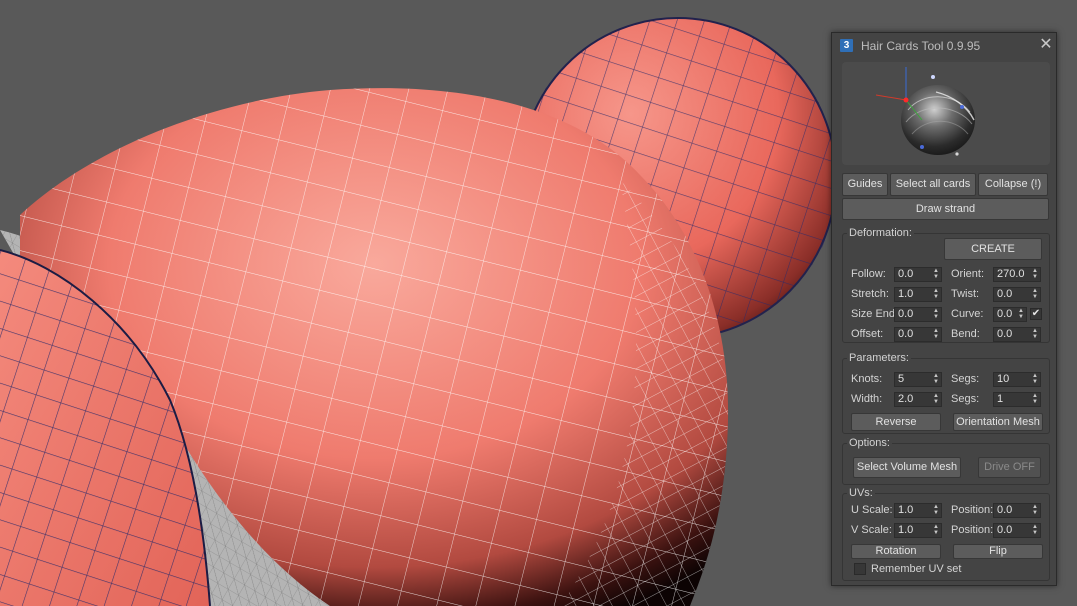  I want to click on segs-label-2: Segs:, so click(965, 399).